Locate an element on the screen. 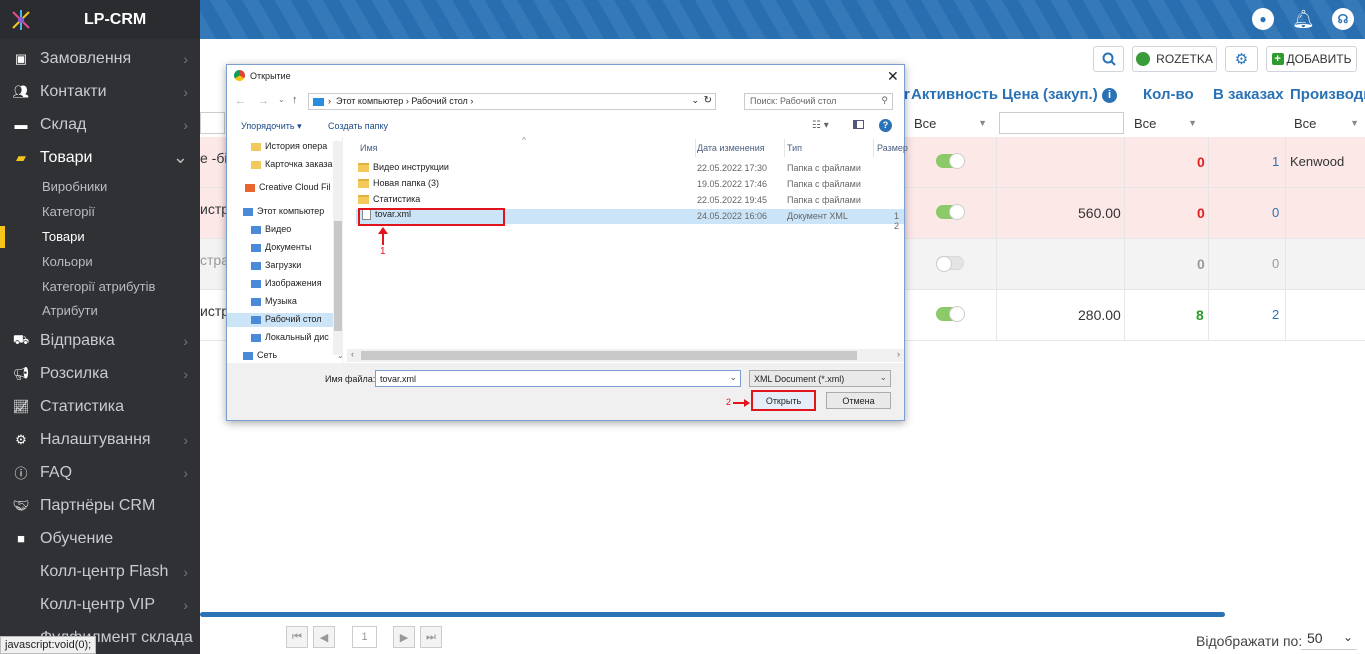  sidebar-item-12: Колл-центр VIP › is located at coordinates (100, 604).